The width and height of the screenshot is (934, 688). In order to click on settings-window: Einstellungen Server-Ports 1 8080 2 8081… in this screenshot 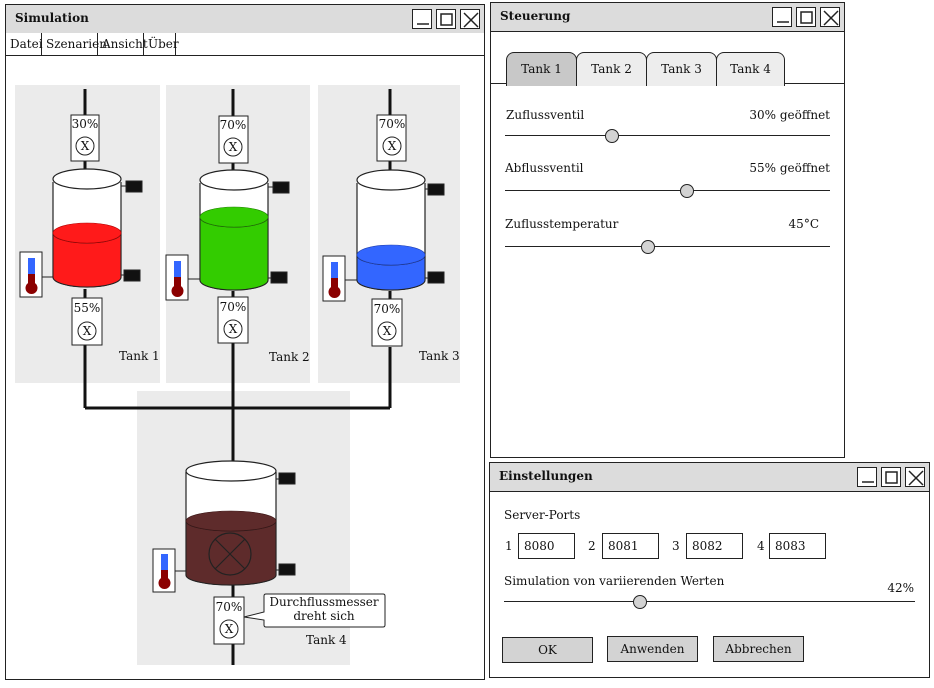, I will do `click(709, 570)`.